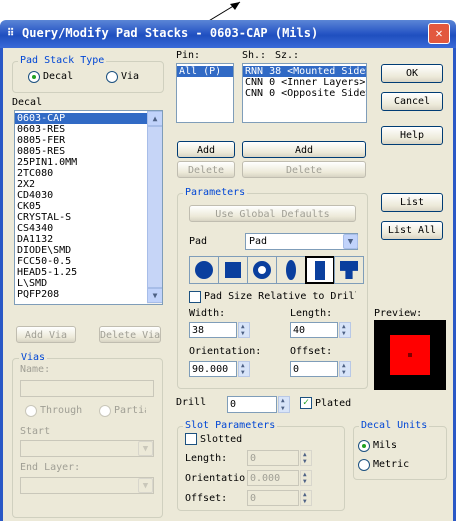 The height and width of the screenshot is (521, 456). Describe the element at coordinates (81, 250) in the screenshot. I see `decal-list-item: DIODE\SMD` at that location.